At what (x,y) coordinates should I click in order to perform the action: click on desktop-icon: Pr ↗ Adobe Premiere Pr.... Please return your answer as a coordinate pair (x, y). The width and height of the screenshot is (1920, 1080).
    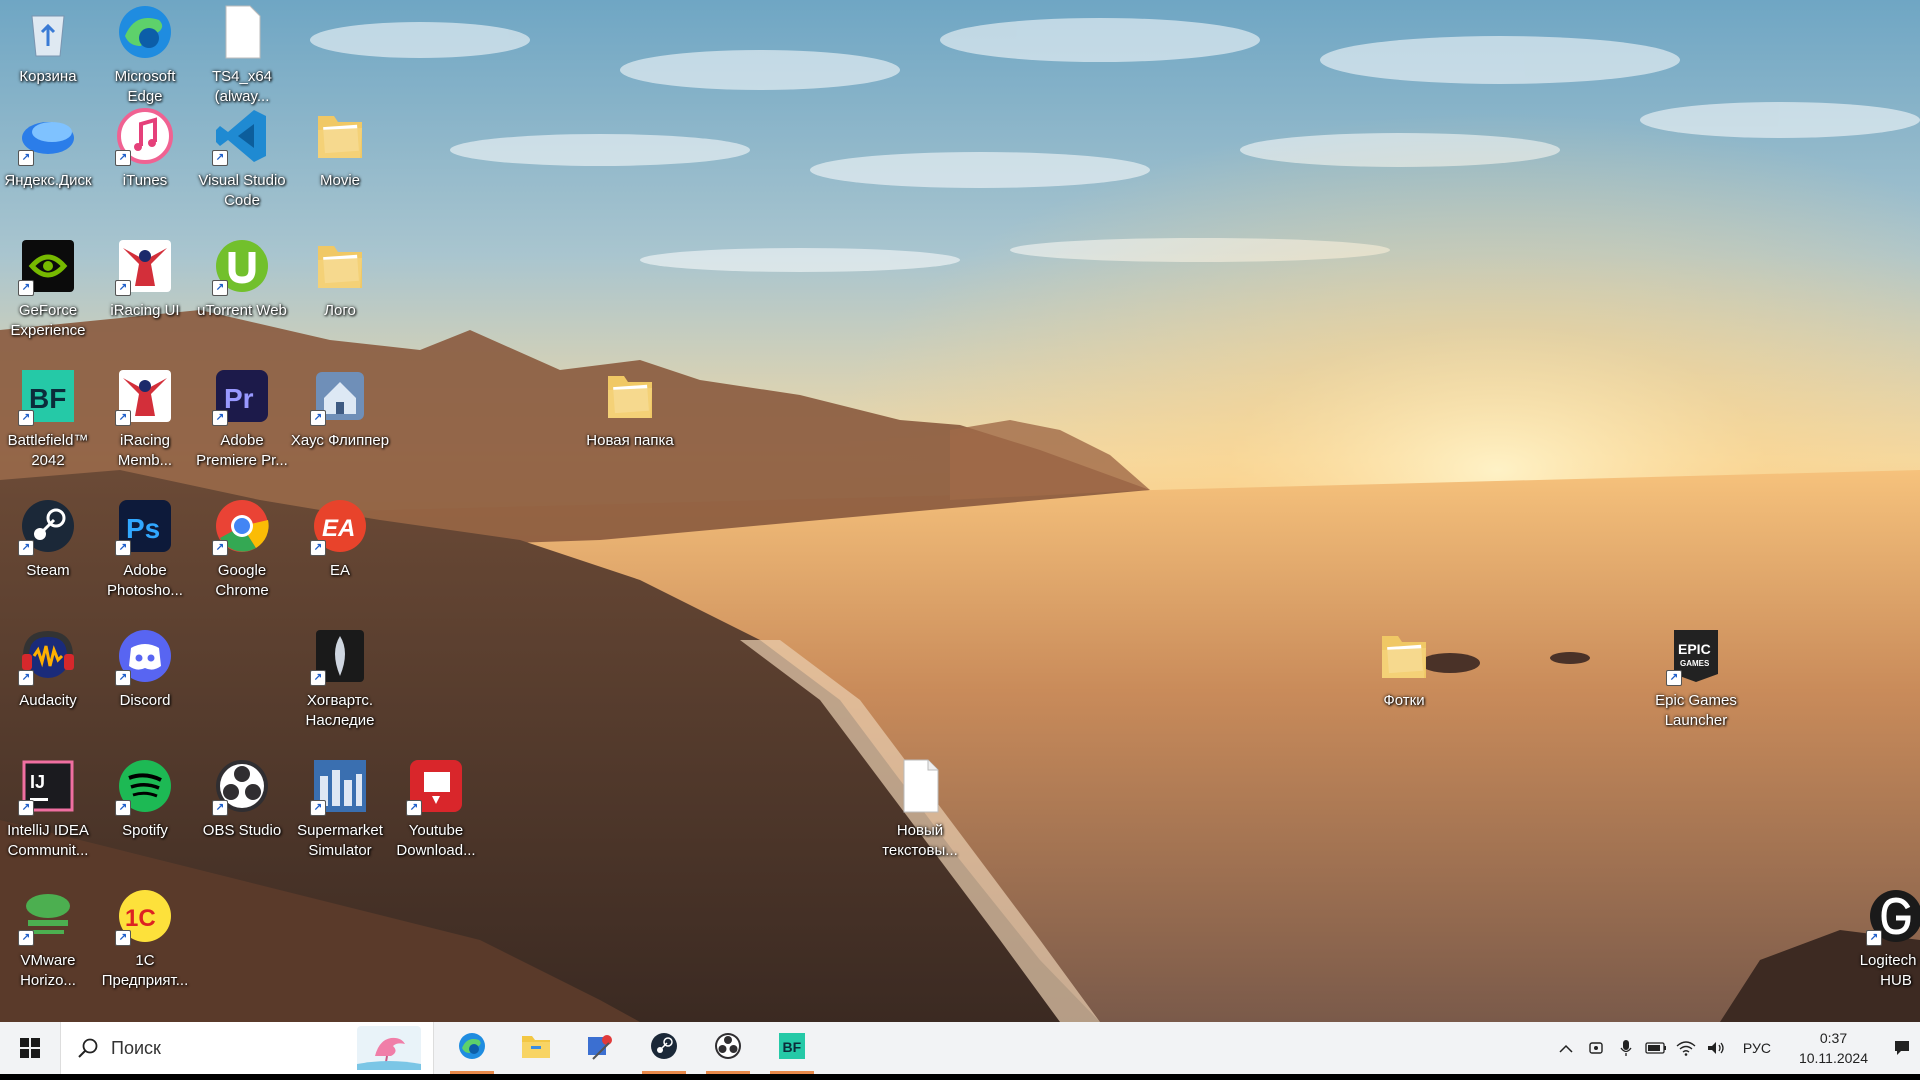
    Looking at the image, I should click on (242, 424).